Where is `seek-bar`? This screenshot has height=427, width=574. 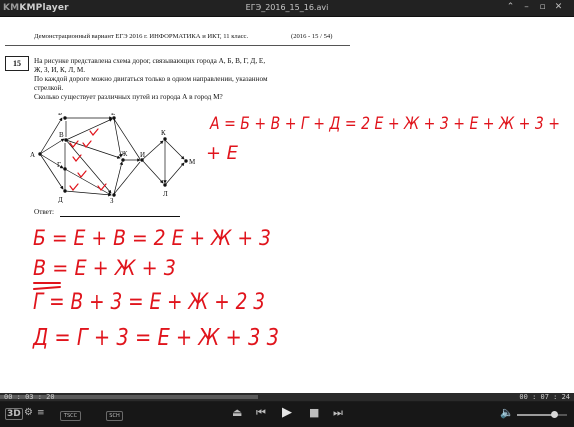
seek-bar is located at coordinates (287, 397).